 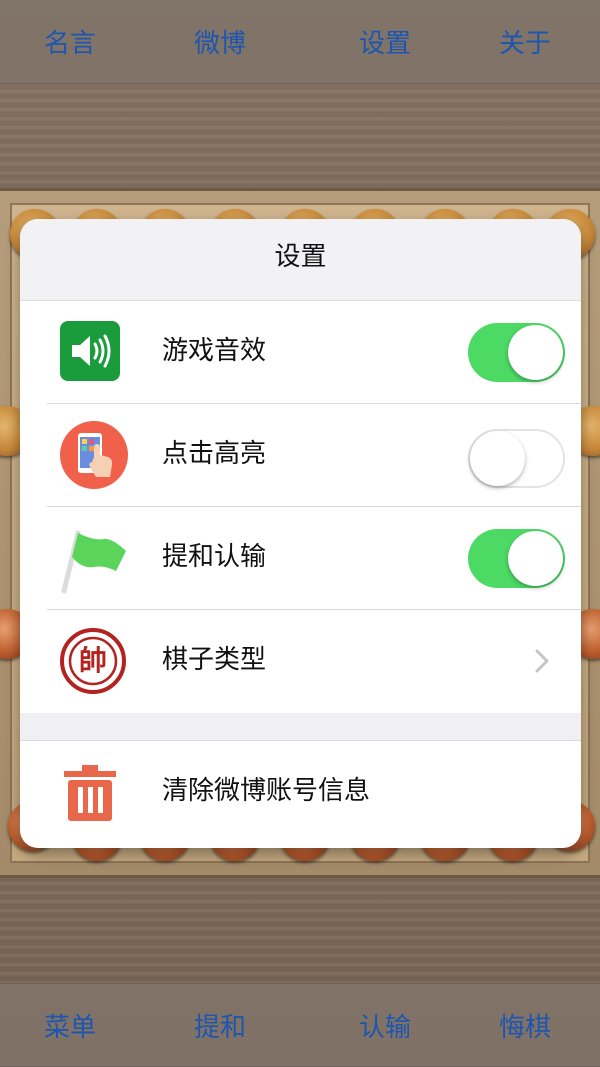 I want to click on bottom-toolbar: 菜单 提和 认输 悔棋, so click(x=300, y=1025).